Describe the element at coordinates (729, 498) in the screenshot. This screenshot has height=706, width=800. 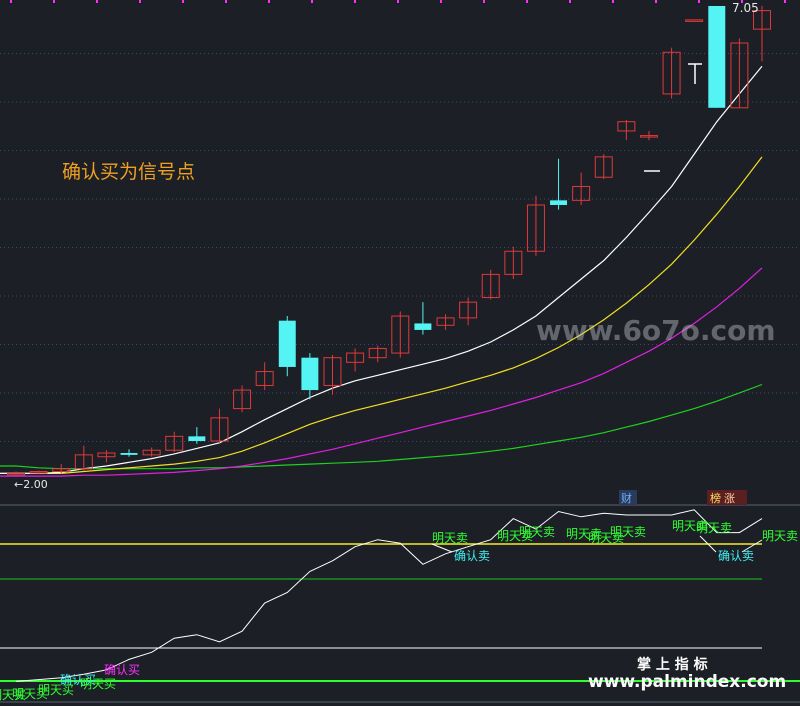
I see `zhang-marker: 涨` at that location.